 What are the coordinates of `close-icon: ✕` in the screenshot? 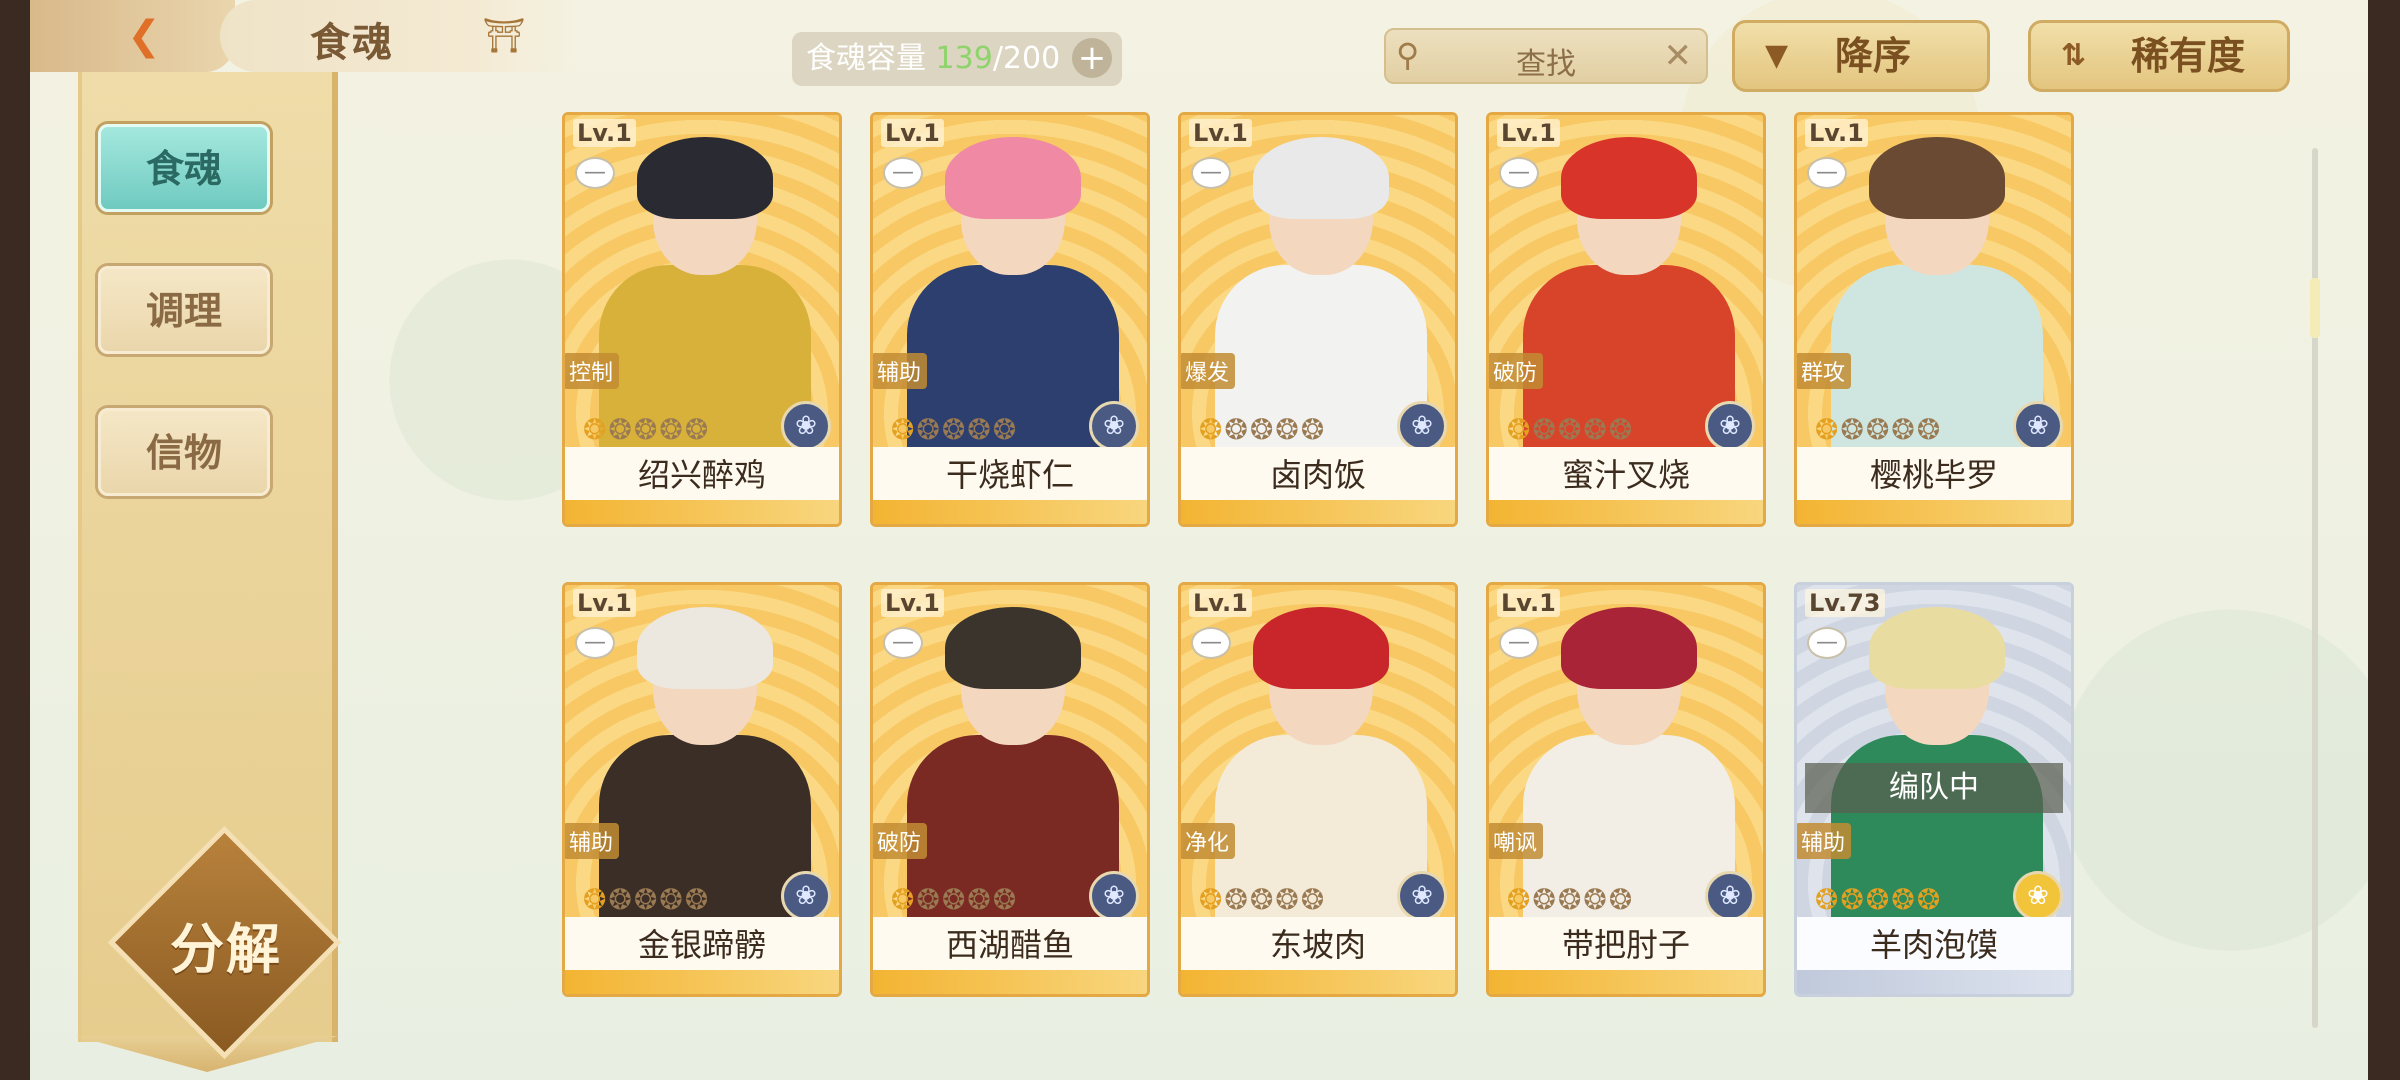 It's located at (1678, 56).